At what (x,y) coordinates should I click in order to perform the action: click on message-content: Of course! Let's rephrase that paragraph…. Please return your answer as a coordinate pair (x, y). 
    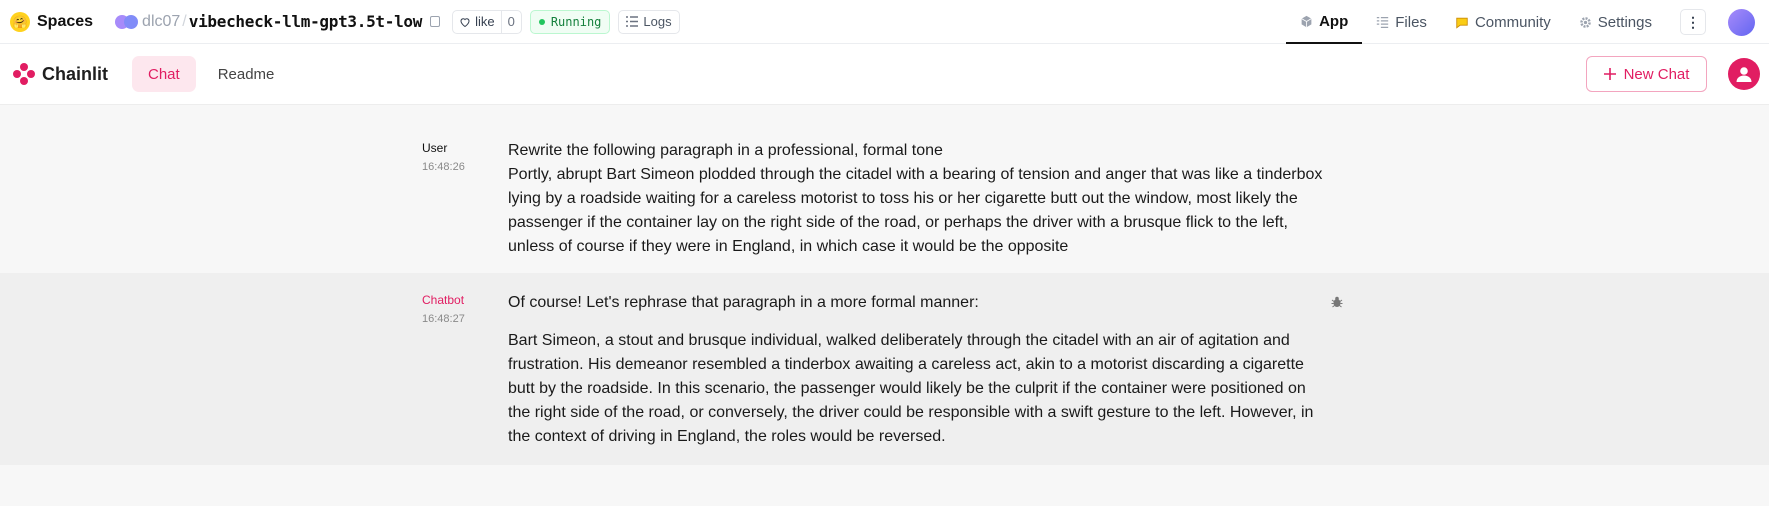
    Looking at the image, I should click on (920, 370).